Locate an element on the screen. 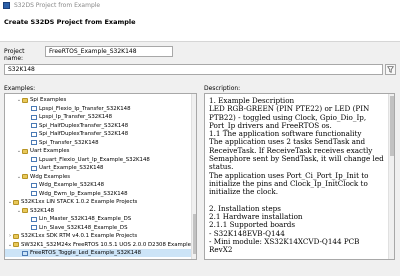 This screenshot has height=276, width=400. tree-item-label: Lin_Slave_S32K148_Example_DS is located at coordinates (83, 227).